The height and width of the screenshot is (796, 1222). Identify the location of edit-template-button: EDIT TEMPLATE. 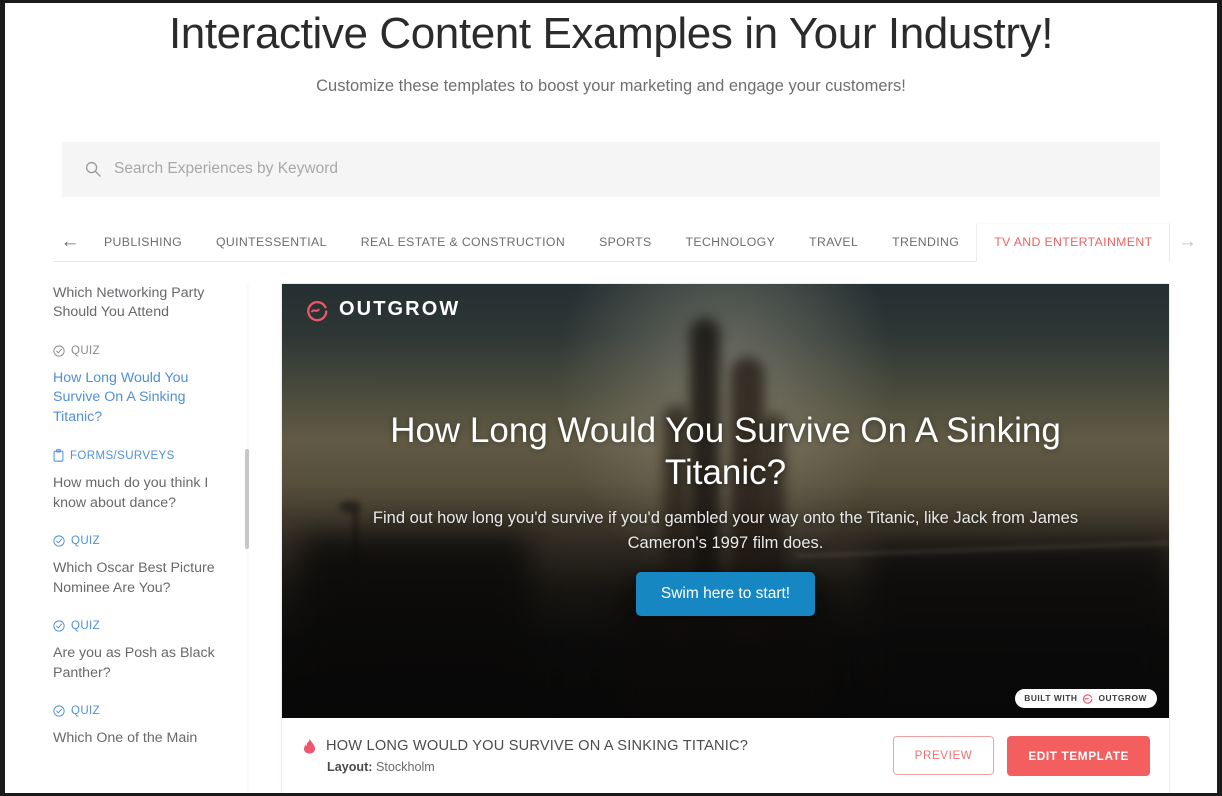
(1078, 755).